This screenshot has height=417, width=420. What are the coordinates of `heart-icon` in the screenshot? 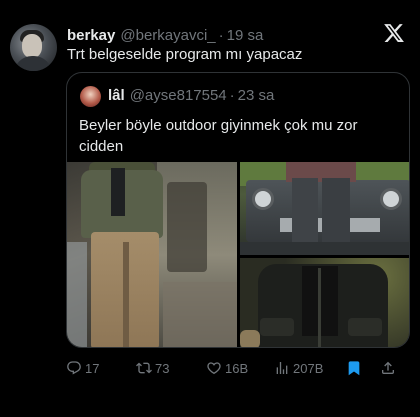 It's located at (214, 368).